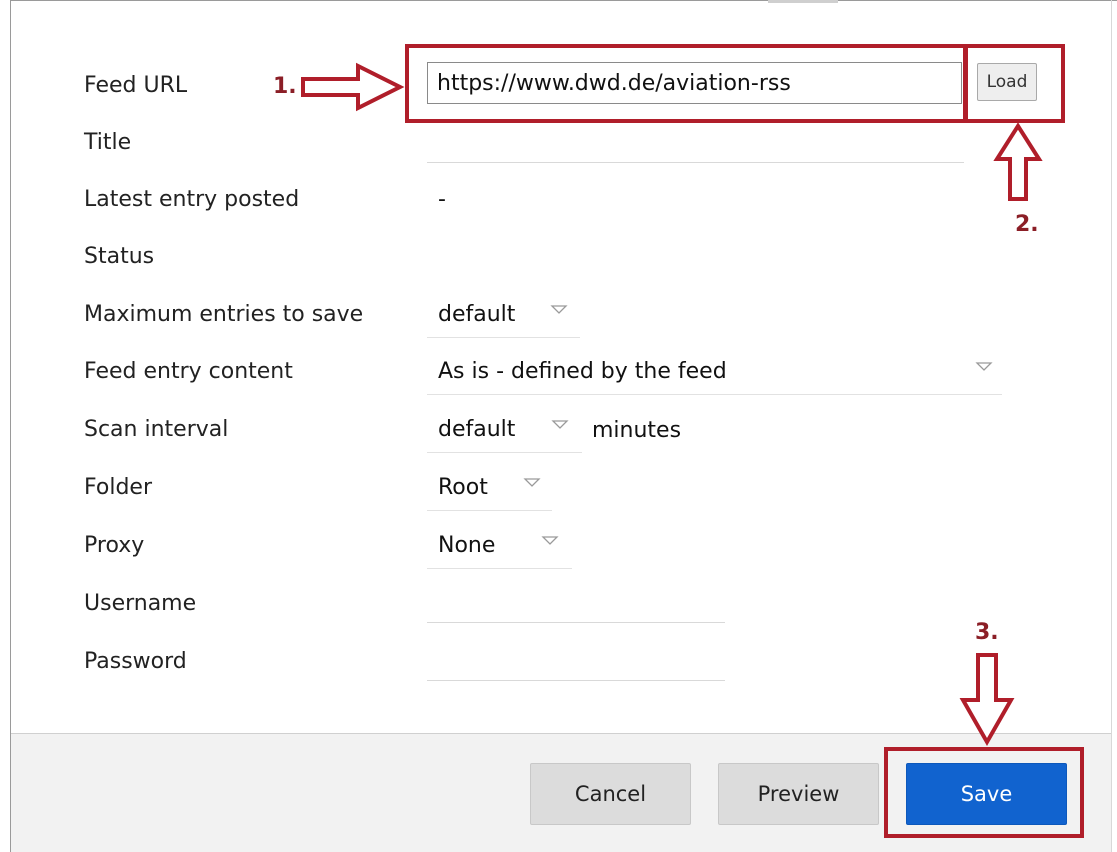  I want to click on proxy-value: None, so click(467, 545).